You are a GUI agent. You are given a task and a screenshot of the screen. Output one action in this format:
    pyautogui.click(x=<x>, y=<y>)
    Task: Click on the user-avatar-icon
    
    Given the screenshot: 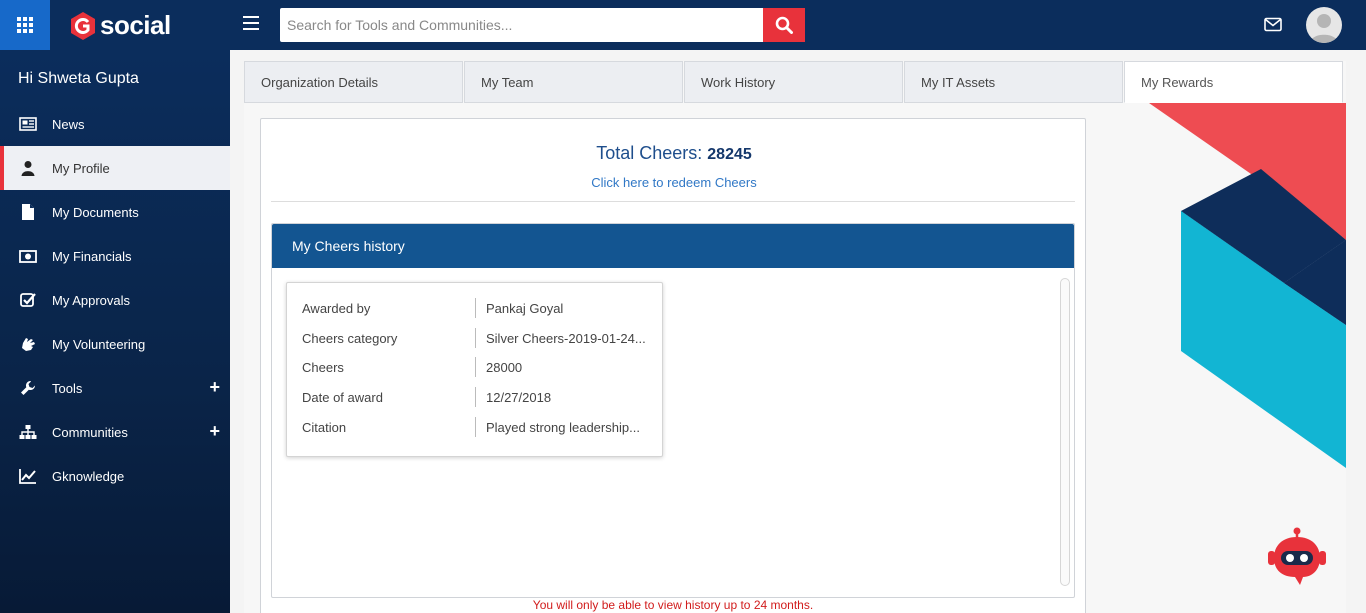 What is the action you would take?
    pyautogui.click(x=1324, y=28)
    